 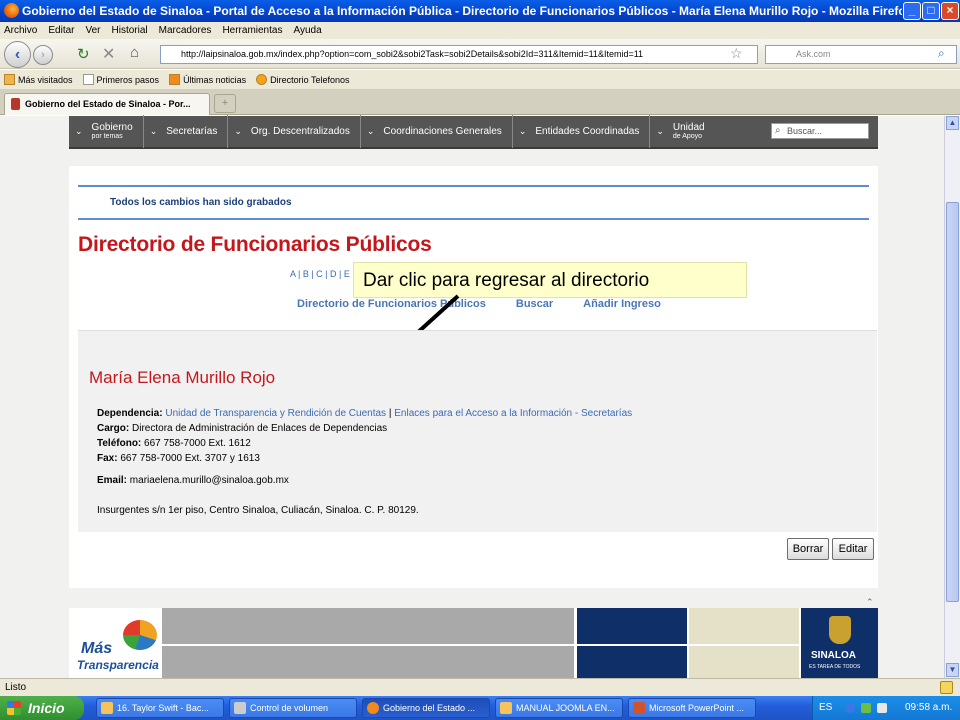 What do you see at coordinates (252, 30) in the screenshot?
I see `menu-herramientas: Herramientas` at bounding box center [252, 30].